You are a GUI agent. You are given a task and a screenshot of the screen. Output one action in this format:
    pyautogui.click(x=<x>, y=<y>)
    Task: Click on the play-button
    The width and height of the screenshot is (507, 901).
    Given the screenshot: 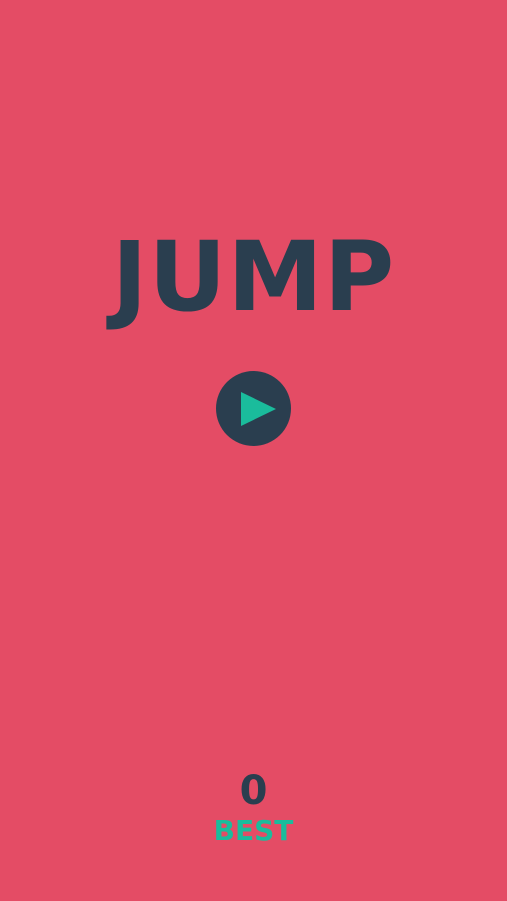 What is the action you would take?
    pyautogui.click(x=253, y=408)
    